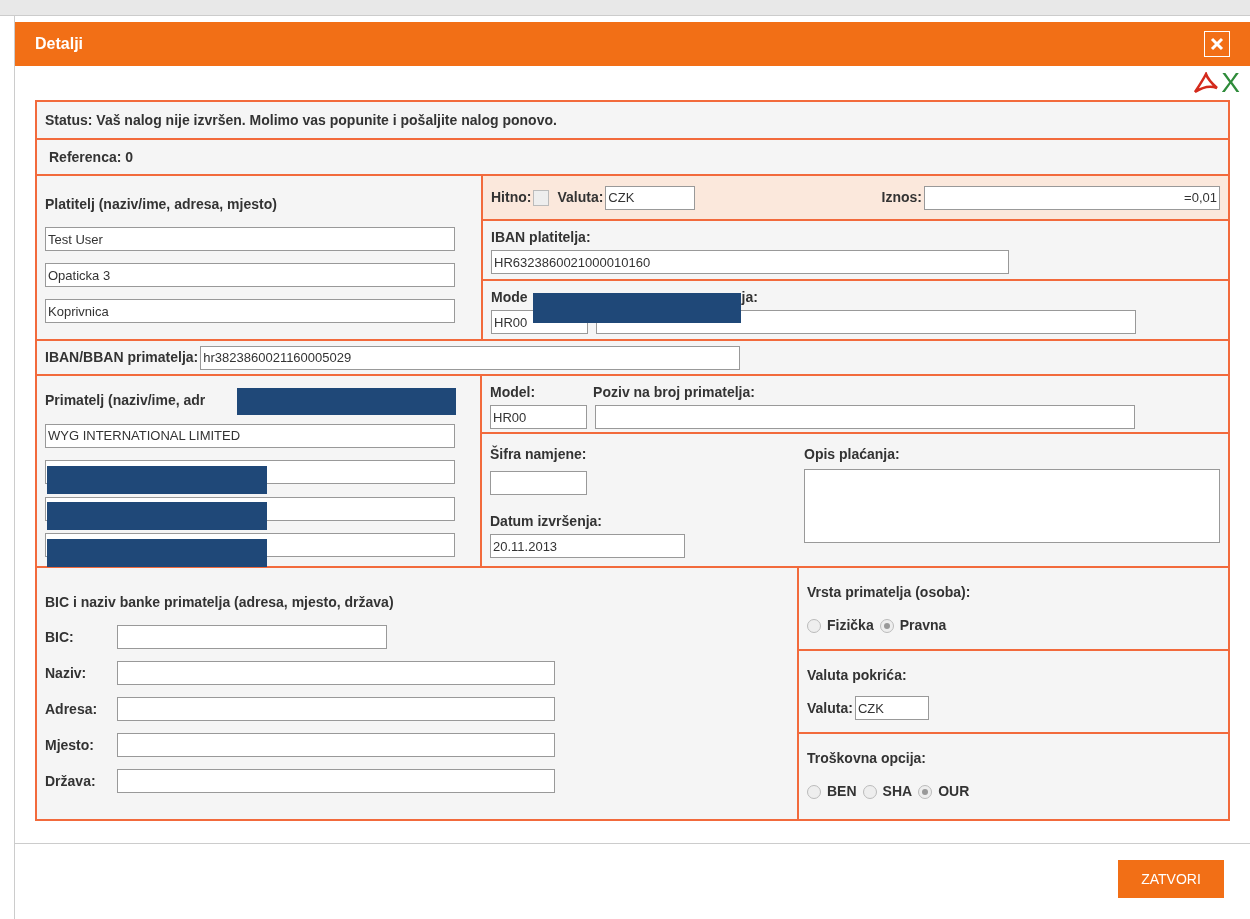 The height and width of the screenshot is (919, 1250). What do you see at coordinates (852, 454) in the screenshot?
I see `field-label: Opis plaćanja:` at bounding box center [852, 454].